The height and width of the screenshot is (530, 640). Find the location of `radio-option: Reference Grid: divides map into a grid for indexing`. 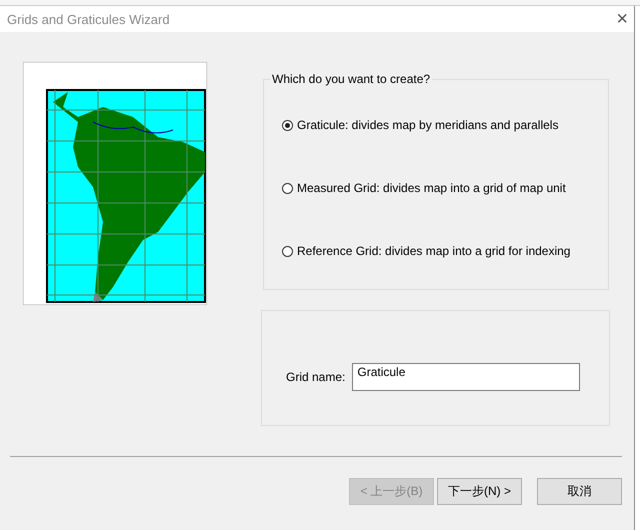

radio-option: Reference Grid: divides map into a grid for indexing is located at coordinates (445, 251).